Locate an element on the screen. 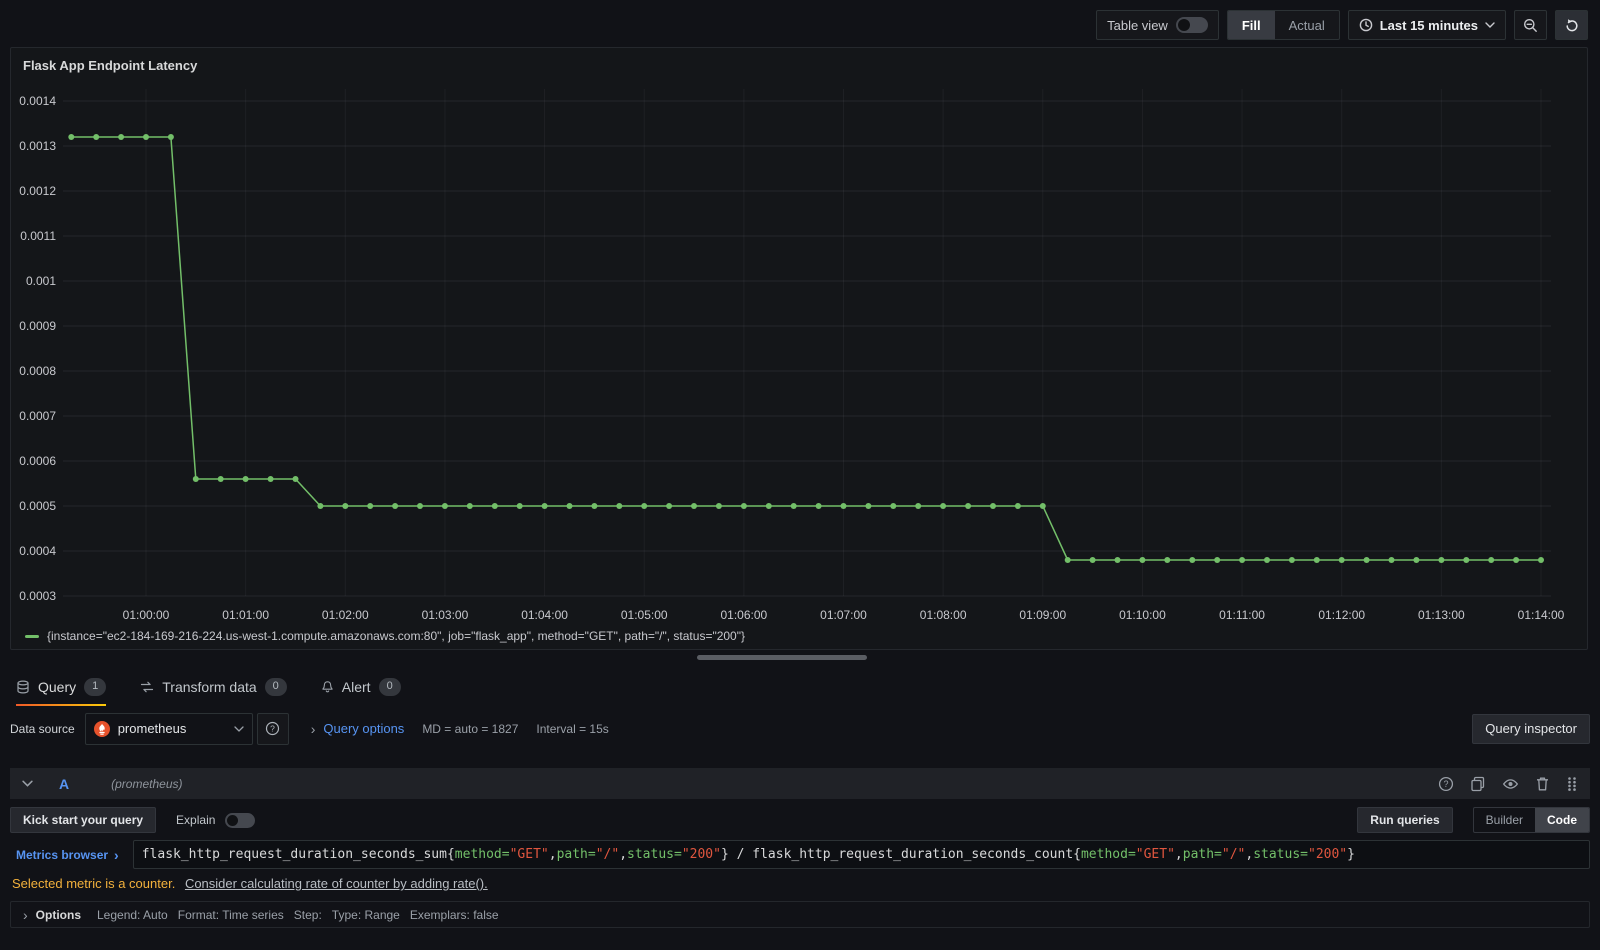 The width and height of the screenshot is (1600, 950). builder-mode-button: Builder is located at coordinates (1504, 820).